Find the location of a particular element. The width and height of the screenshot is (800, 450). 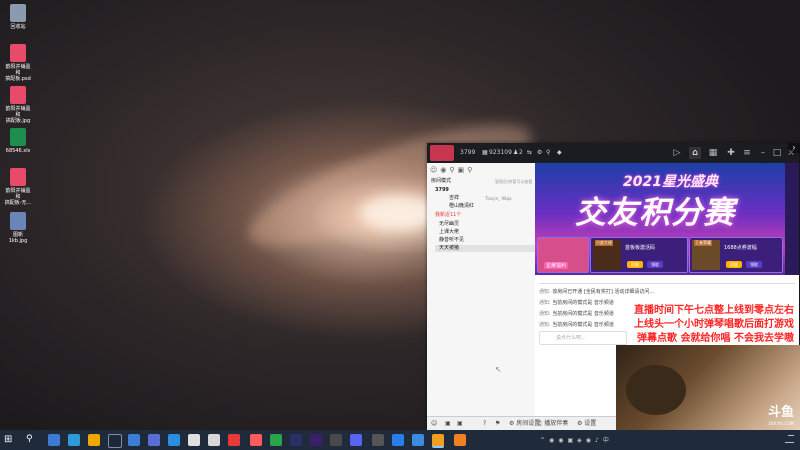

link-icon: ⚲ is located at coordinates (548, 152).